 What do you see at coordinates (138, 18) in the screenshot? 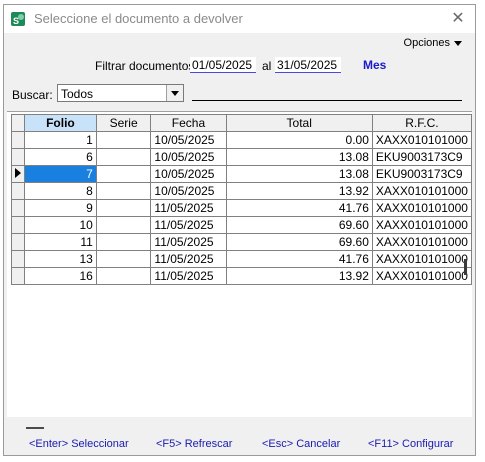
I see `window-title: Seleccione el documento a devolver` at bounding box center [138, 18].